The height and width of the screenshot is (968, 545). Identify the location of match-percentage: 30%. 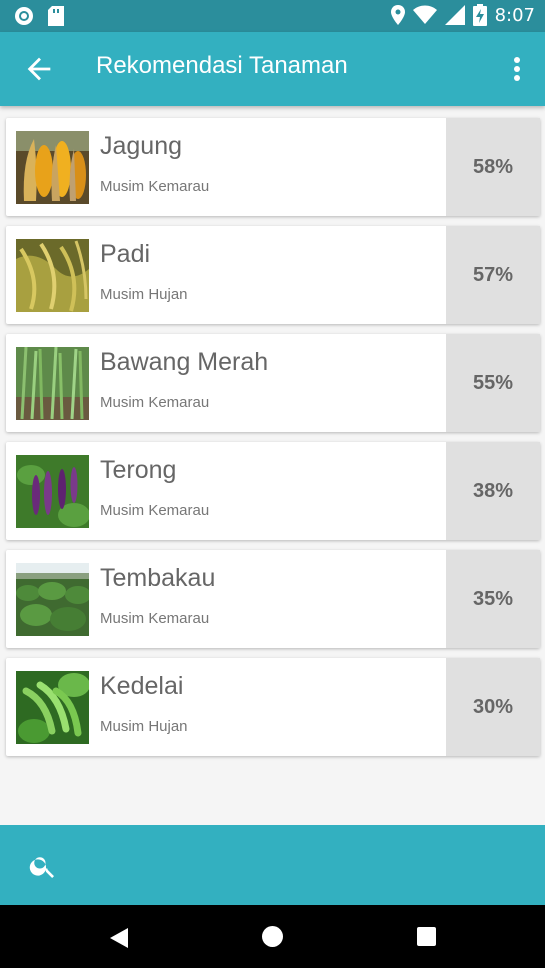
(493, 706).